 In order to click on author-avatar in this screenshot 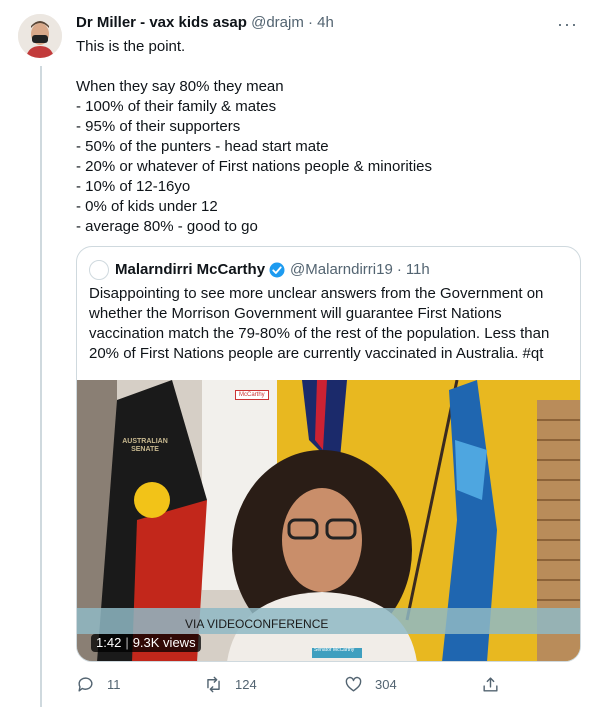, I will do `click(40, 36)`.